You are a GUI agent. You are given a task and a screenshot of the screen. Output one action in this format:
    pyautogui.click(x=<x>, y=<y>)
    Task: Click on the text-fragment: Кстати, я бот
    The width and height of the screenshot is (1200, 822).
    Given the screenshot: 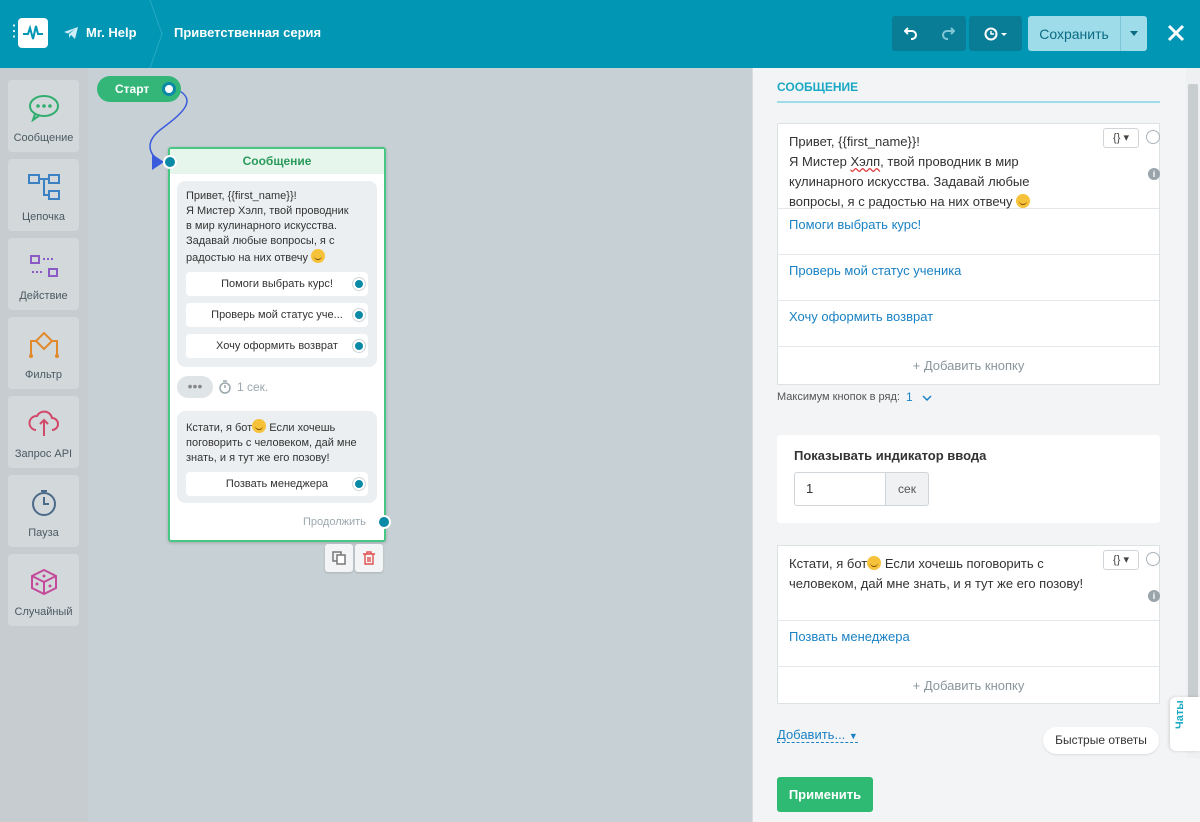 What is the action you would take?
    pyautogui.click(x=828, y=563)
    